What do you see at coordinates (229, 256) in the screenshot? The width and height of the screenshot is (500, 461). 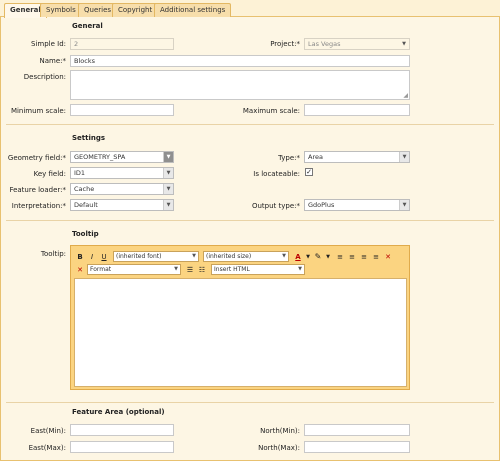 I see `font-size-value: (inherited size)` at bounding box center [229, 256].